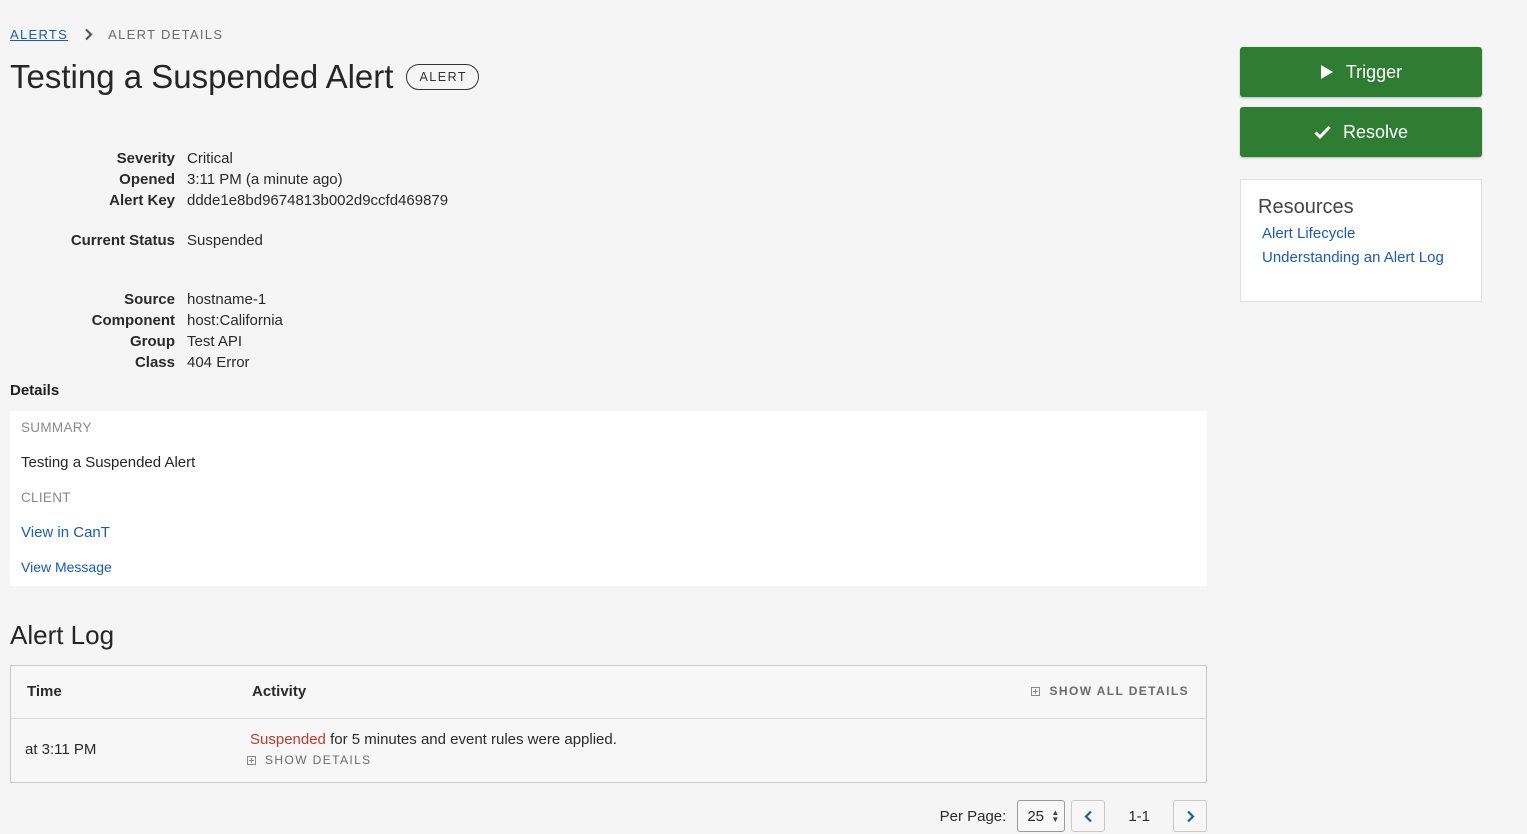  What do you see at coordinates (62, 635) in the screenshot?
I see `alert-log-heading: Alert Log` at bounding box center [62, 635].